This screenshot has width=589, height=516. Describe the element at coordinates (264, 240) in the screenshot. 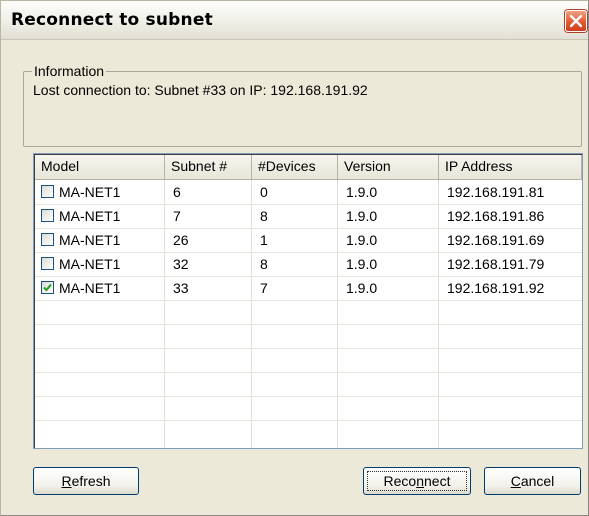

I see `devices-cell: 1` at that location.